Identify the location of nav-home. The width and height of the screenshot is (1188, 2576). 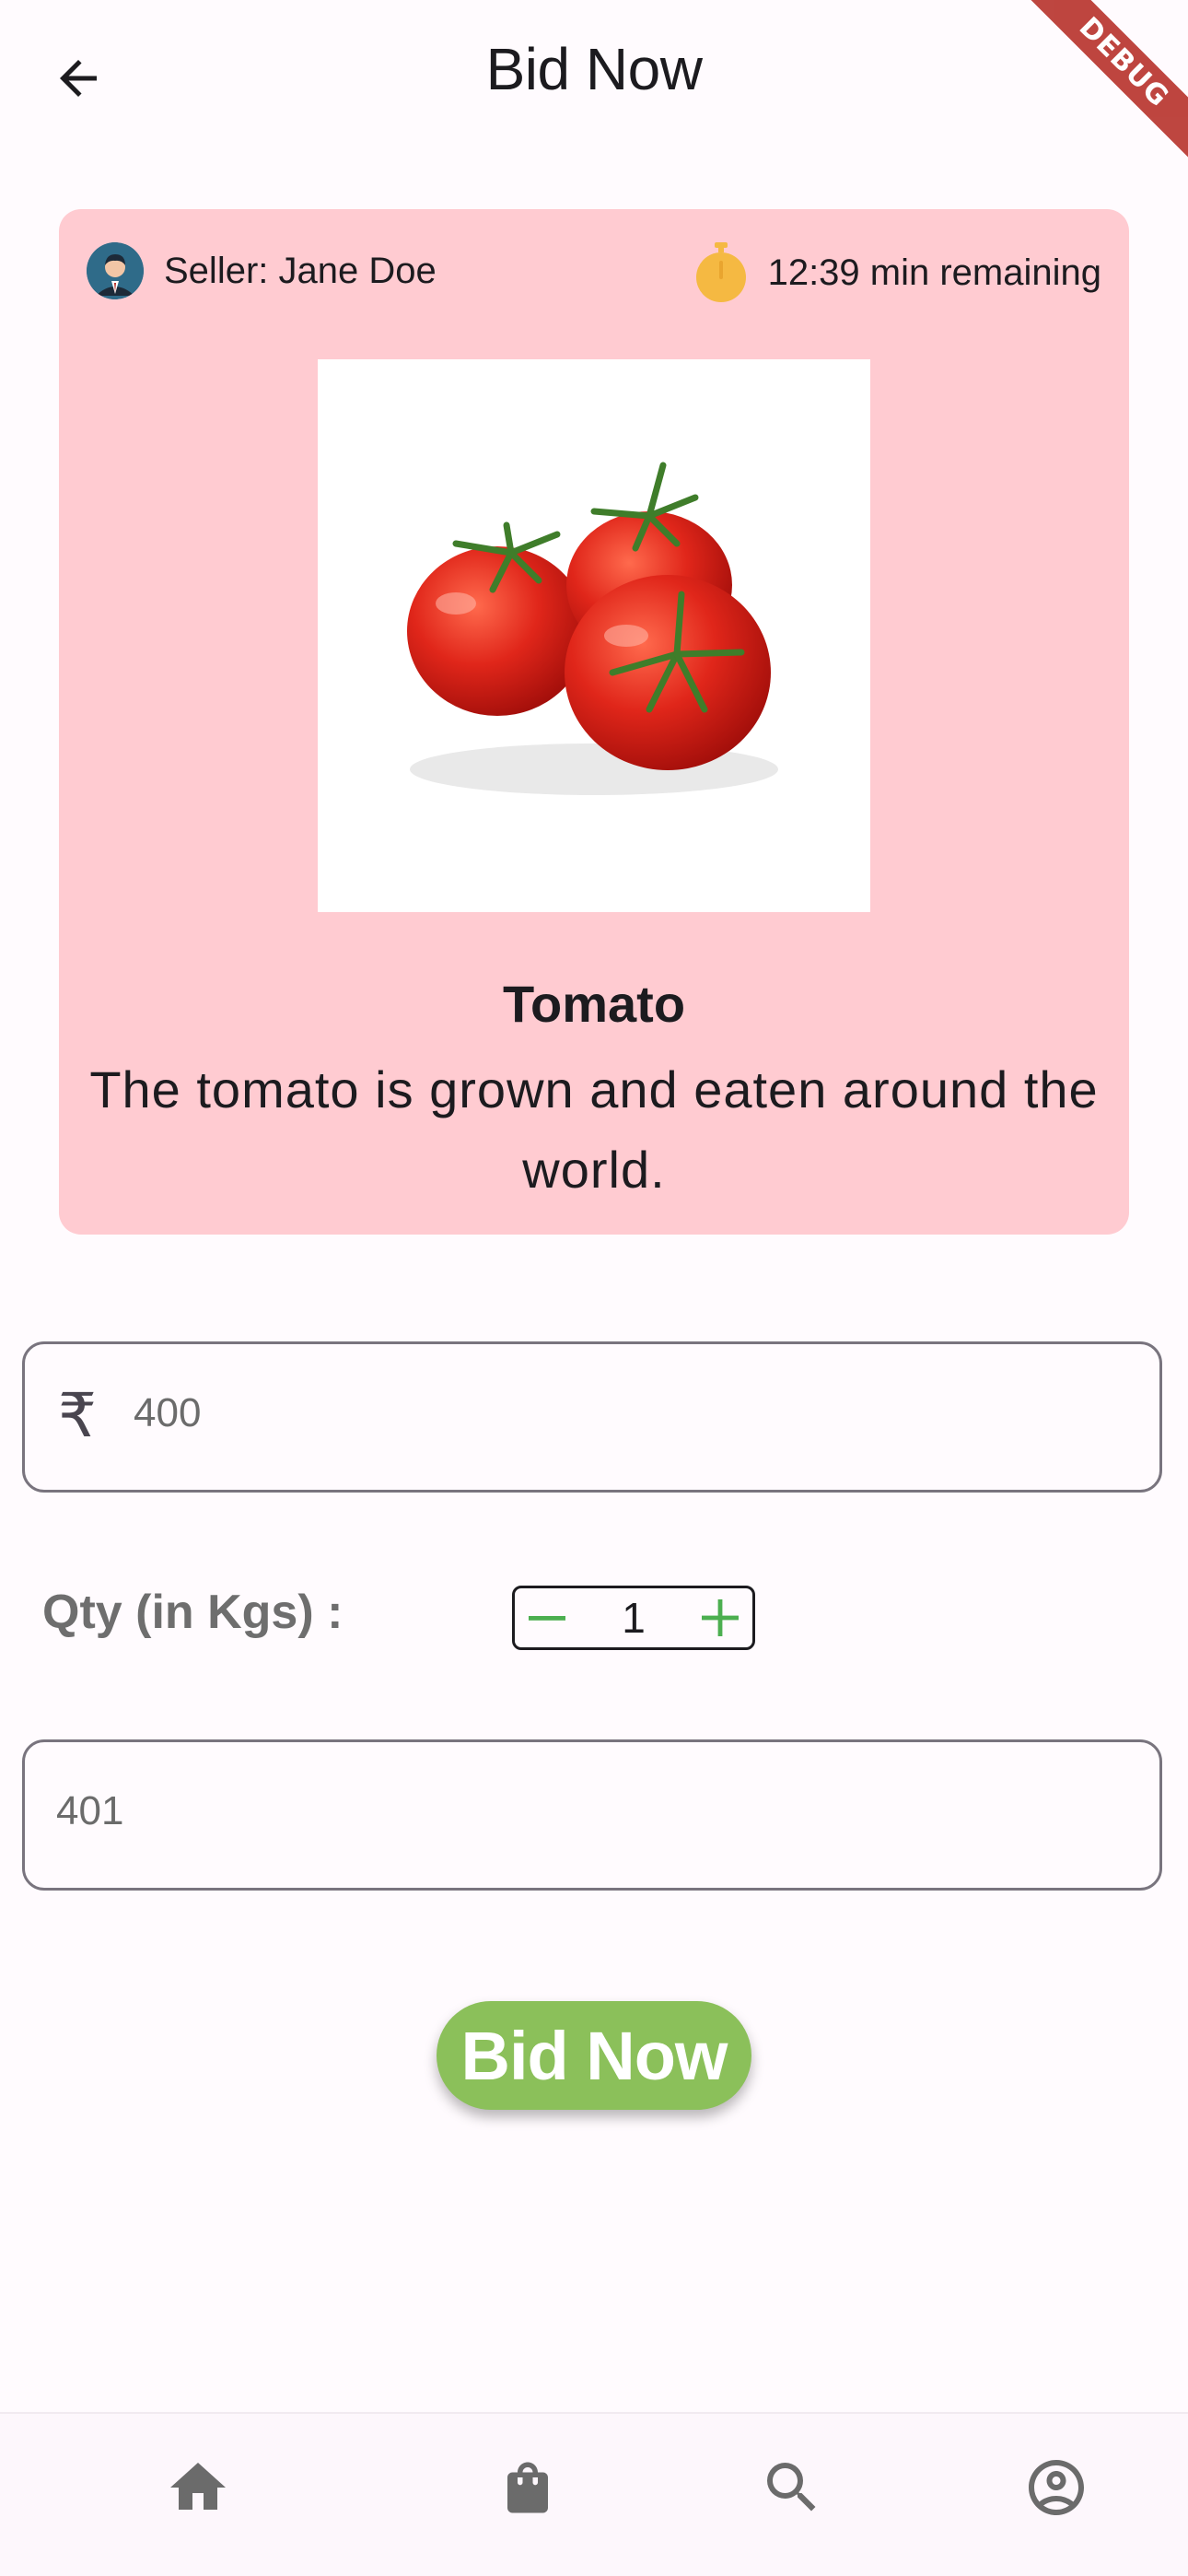
(198, 2487).